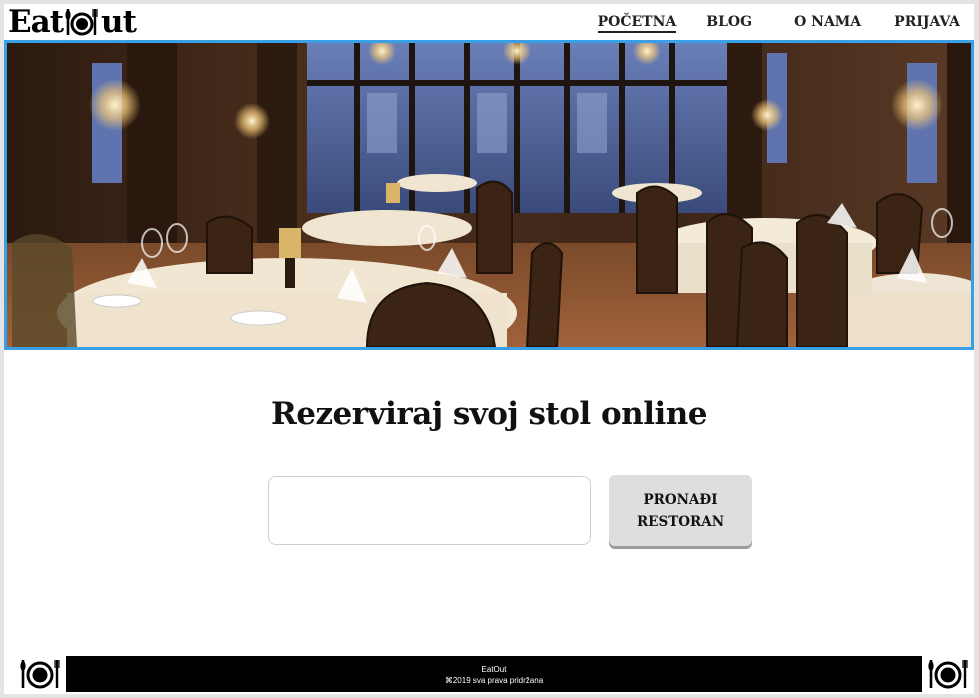 Image resolution: width=979 pixels, height=698 pixels. I want to click on main-nav: POČETNA BLOG O NAMA PRIJAVA, so click(778, 23).